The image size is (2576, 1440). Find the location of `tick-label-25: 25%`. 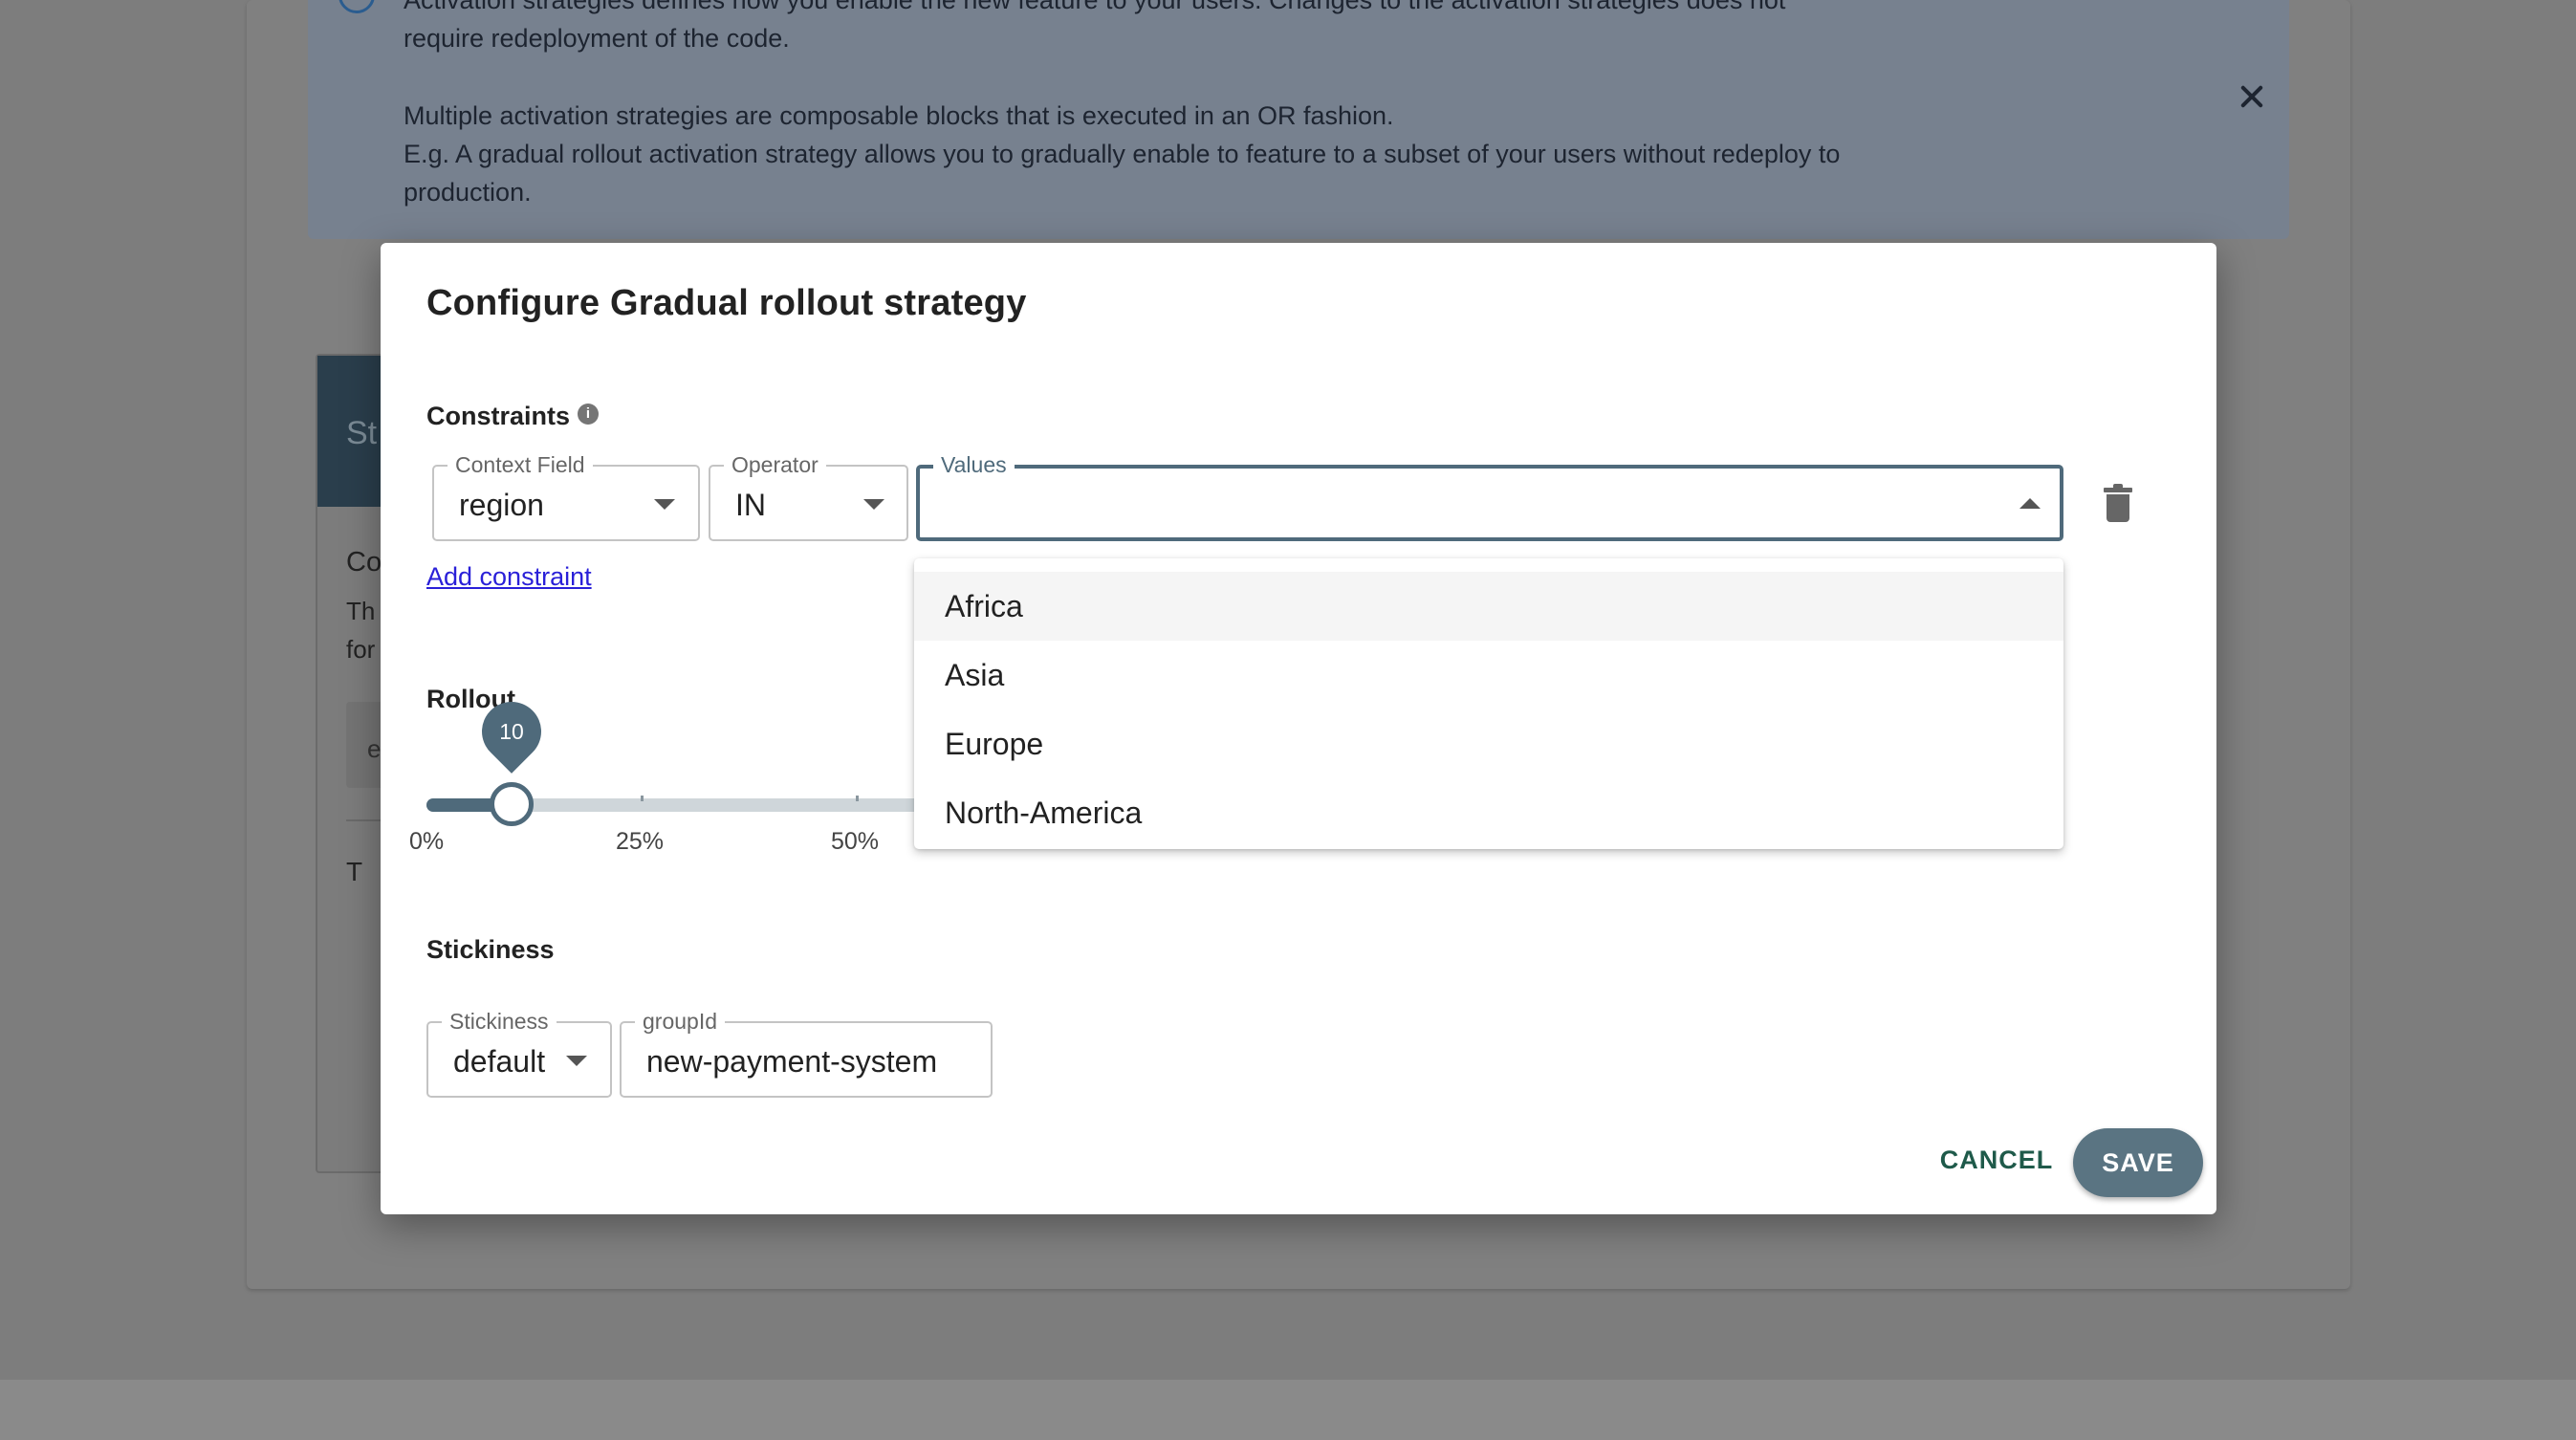

tick-label-25: 25% is located at coordinates (640, 841).